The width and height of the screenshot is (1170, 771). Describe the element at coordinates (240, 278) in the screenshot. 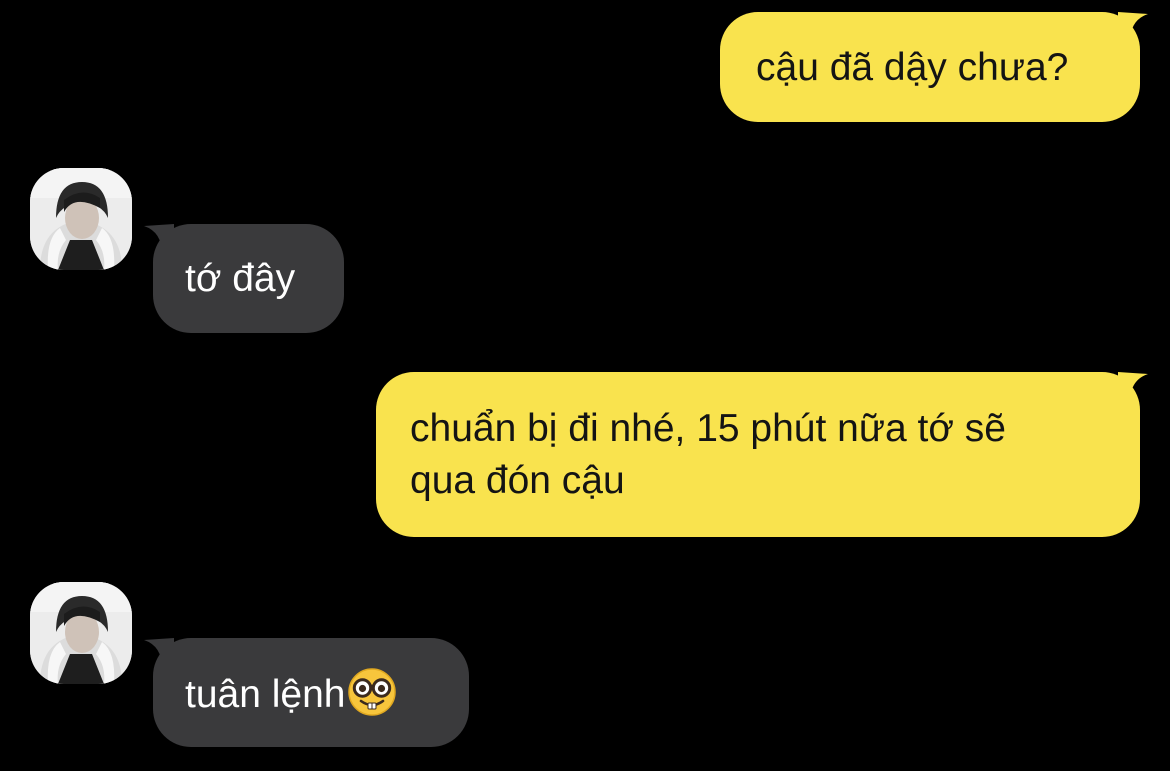

I see `message-text: tớ đây` at that location.